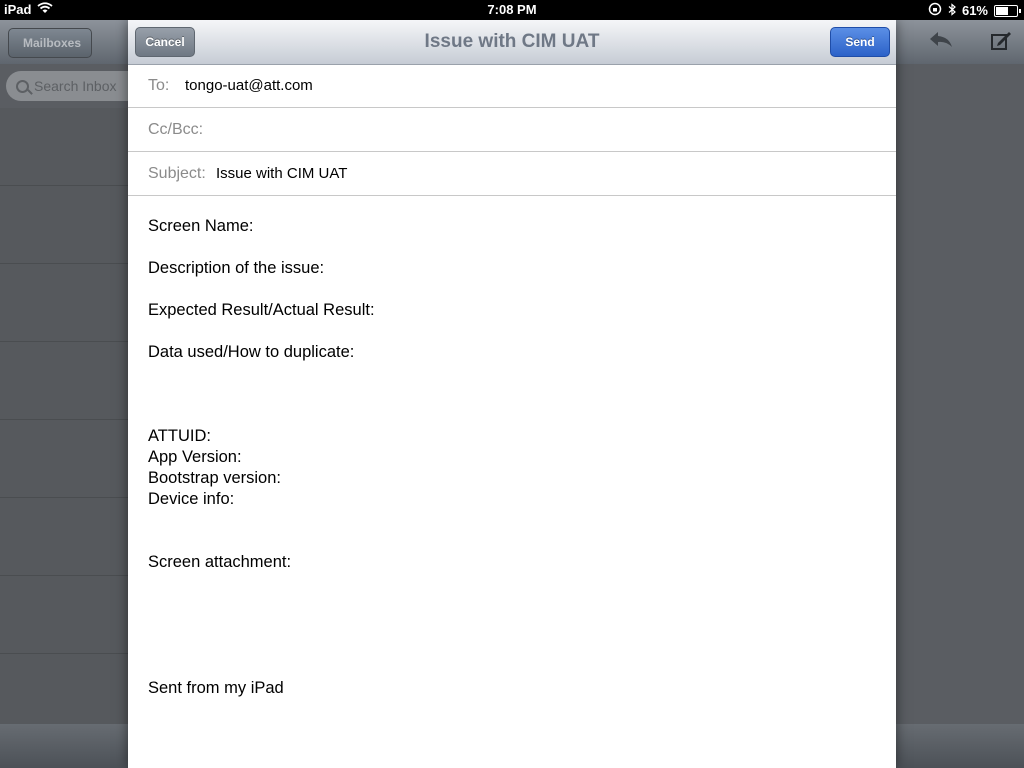  What do you see at coordinates (236, 268) in the screenshot?
I see `body-line: Description of the issue:` at bounding box center [236, 268].